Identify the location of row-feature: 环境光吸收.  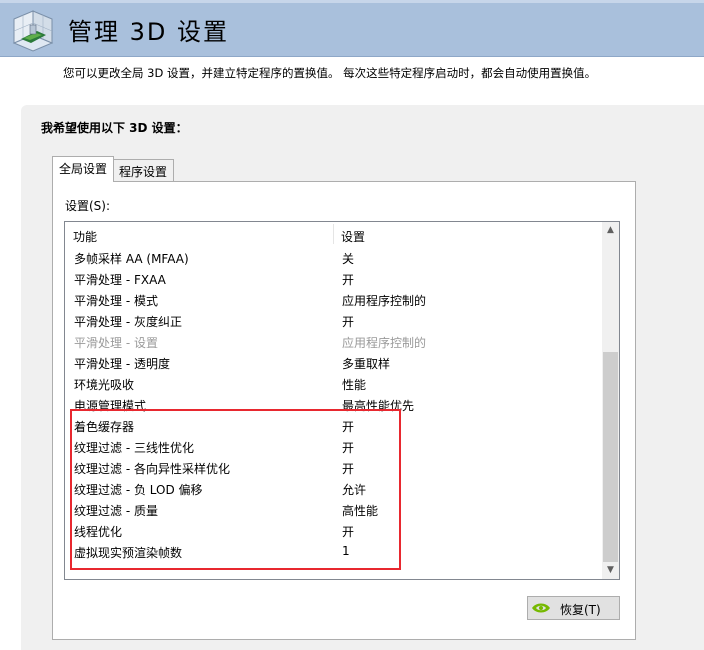
(104, 385).